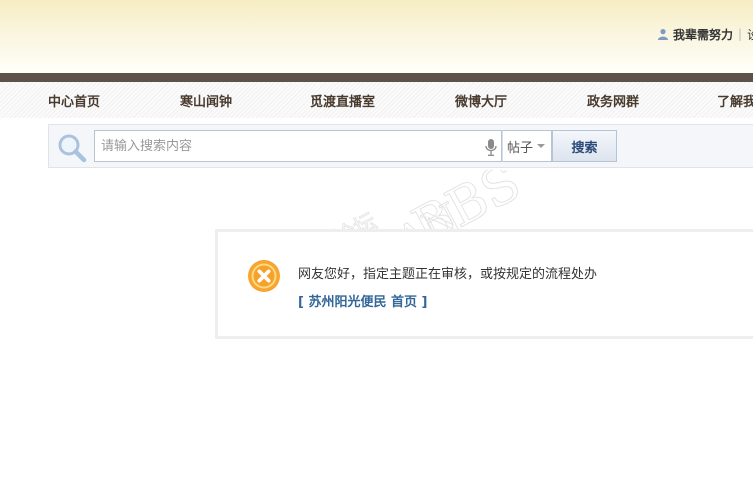  I want to click on search-icon, so click(72, 148).